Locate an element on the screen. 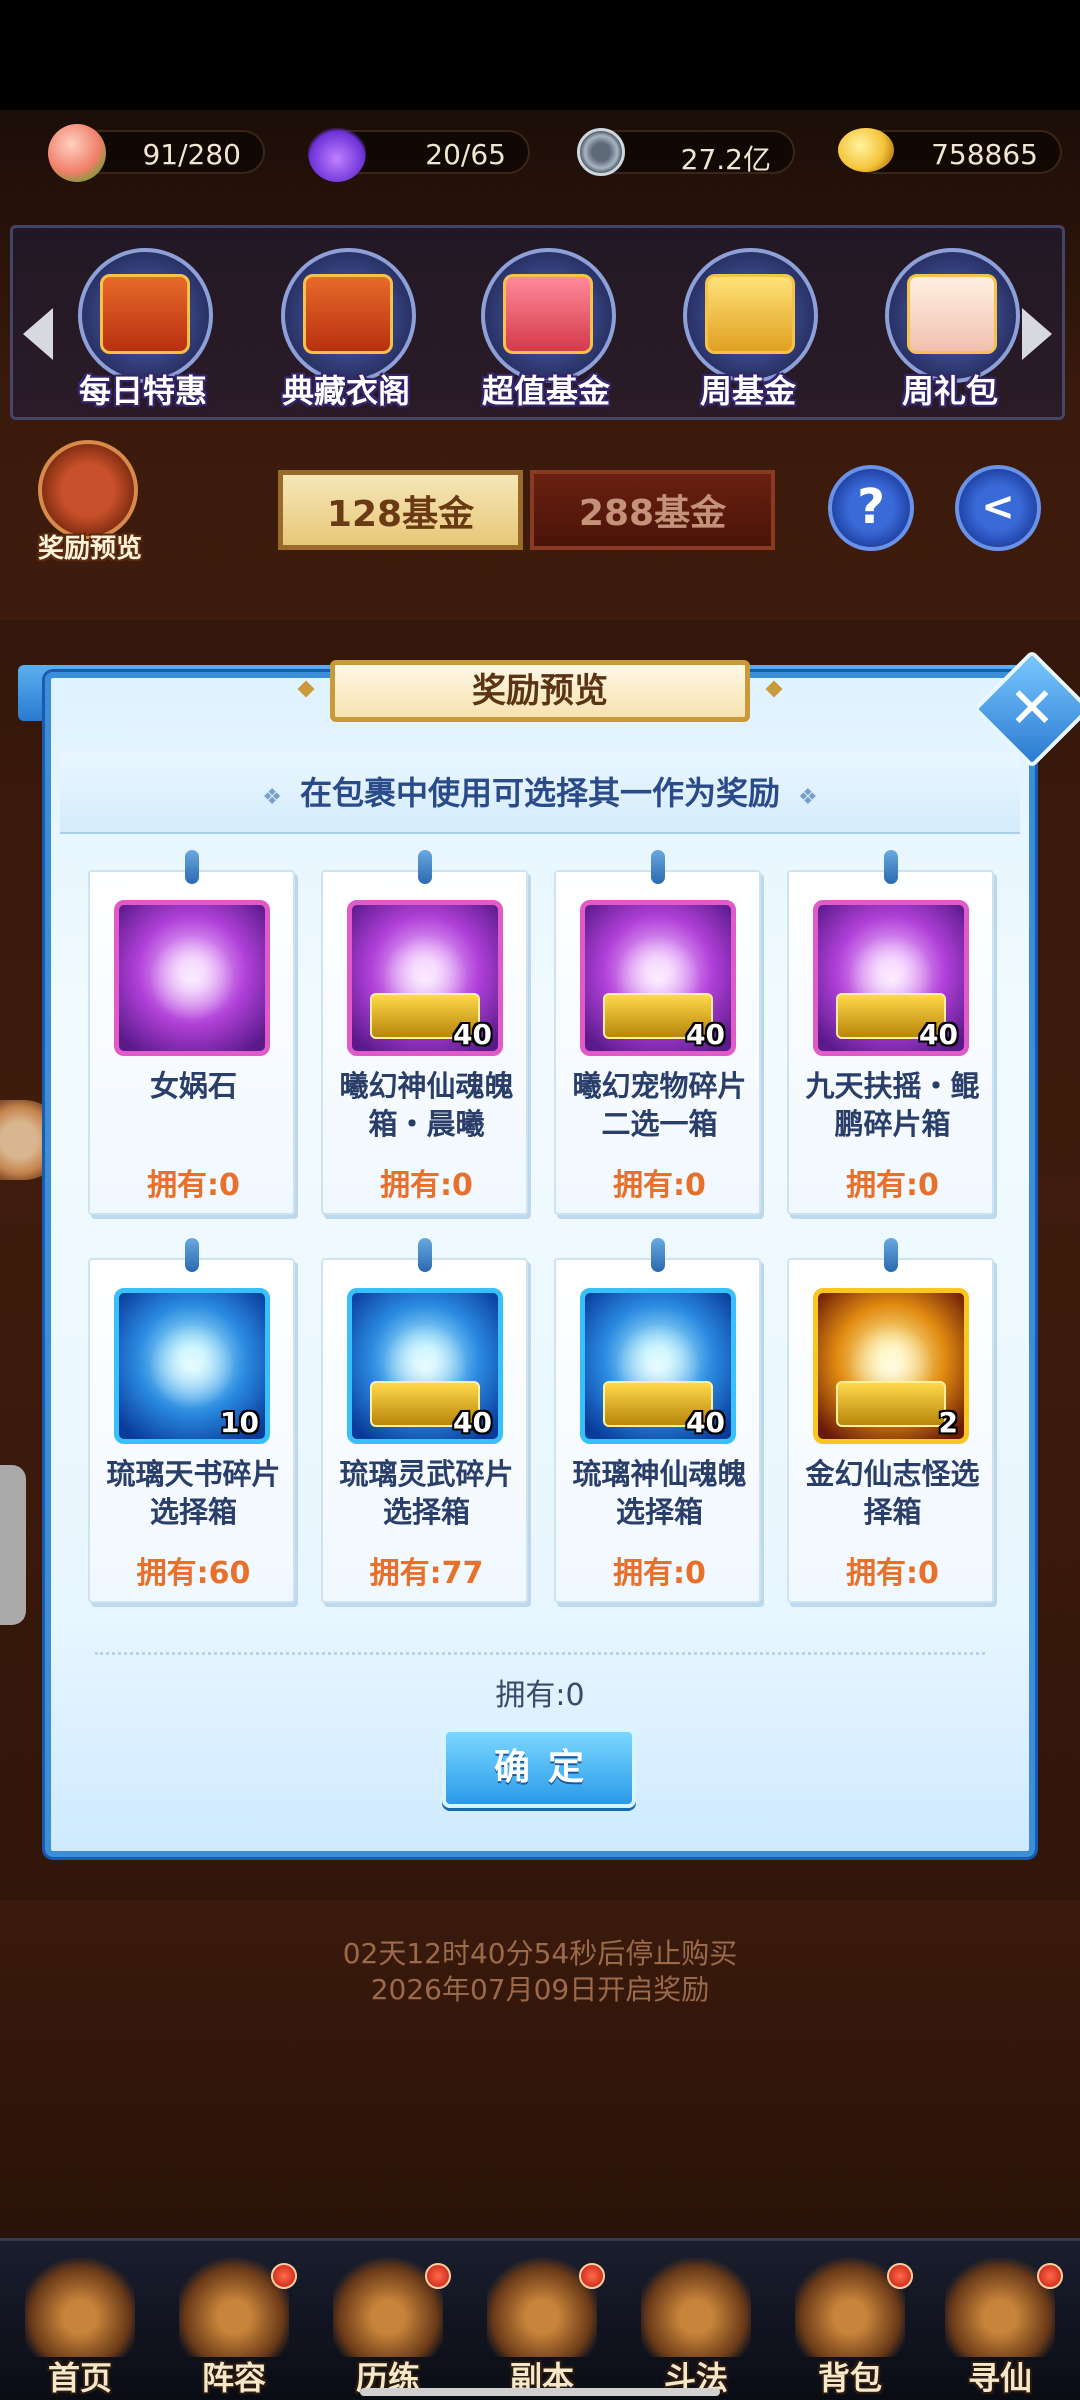 This screenshot has width=1080, height=2400. nav-item-label: 每日特惠 is located at coordinates (142, 391).